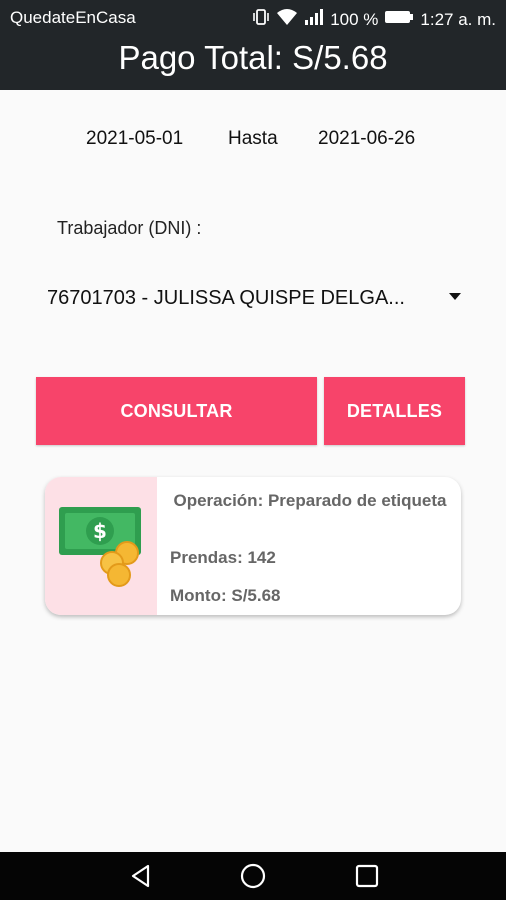 Image resolution: width=506 pixels, height=900 pixels. What do you see at coordinates (134, 139) in the screenshot?
I see `date-from: 2021-05-01` at bounding box center [134, 139].